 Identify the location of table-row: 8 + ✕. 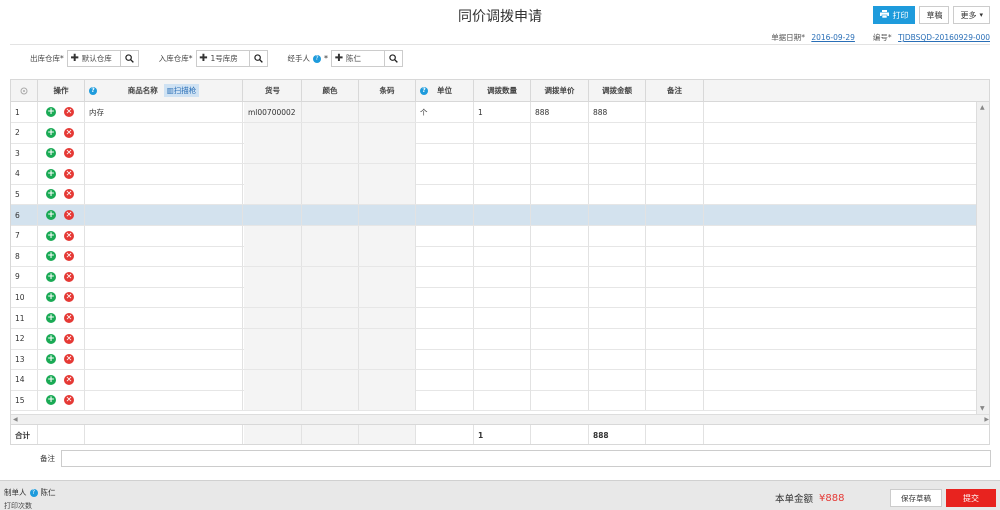
(494, 257).